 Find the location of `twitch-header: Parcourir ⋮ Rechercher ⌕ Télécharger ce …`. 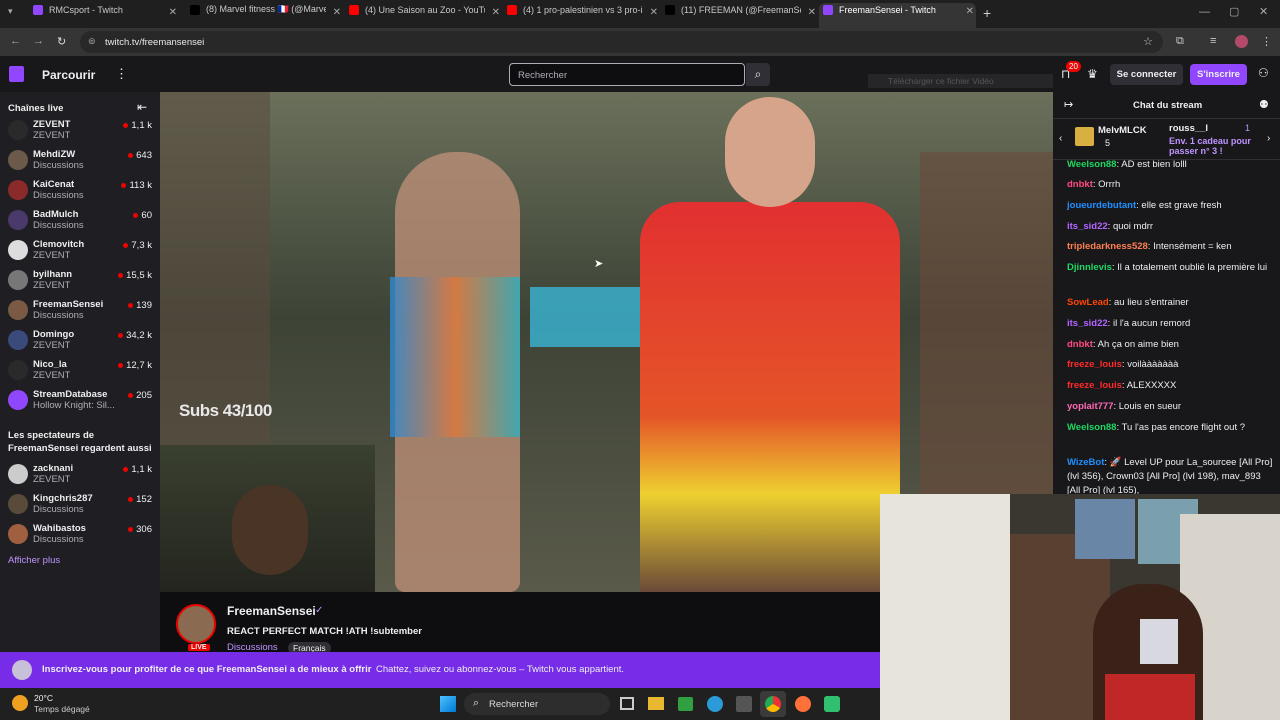

twitch-header: Parcourir ⋮ Rechercher ⌕ Télécharger ce … is located at coordinates (640, 74).